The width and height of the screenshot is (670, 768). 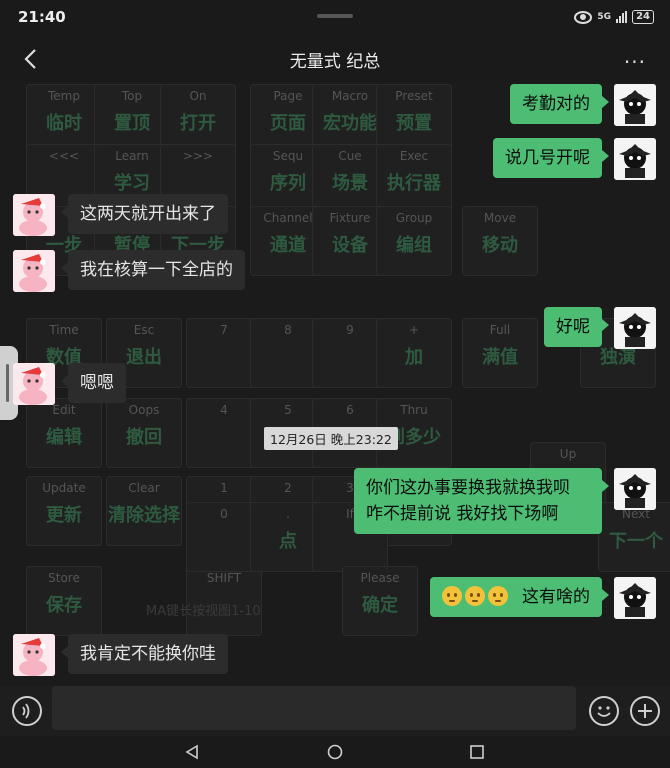 I want to click on battery-icon: 24, so click(x=643, y=17).